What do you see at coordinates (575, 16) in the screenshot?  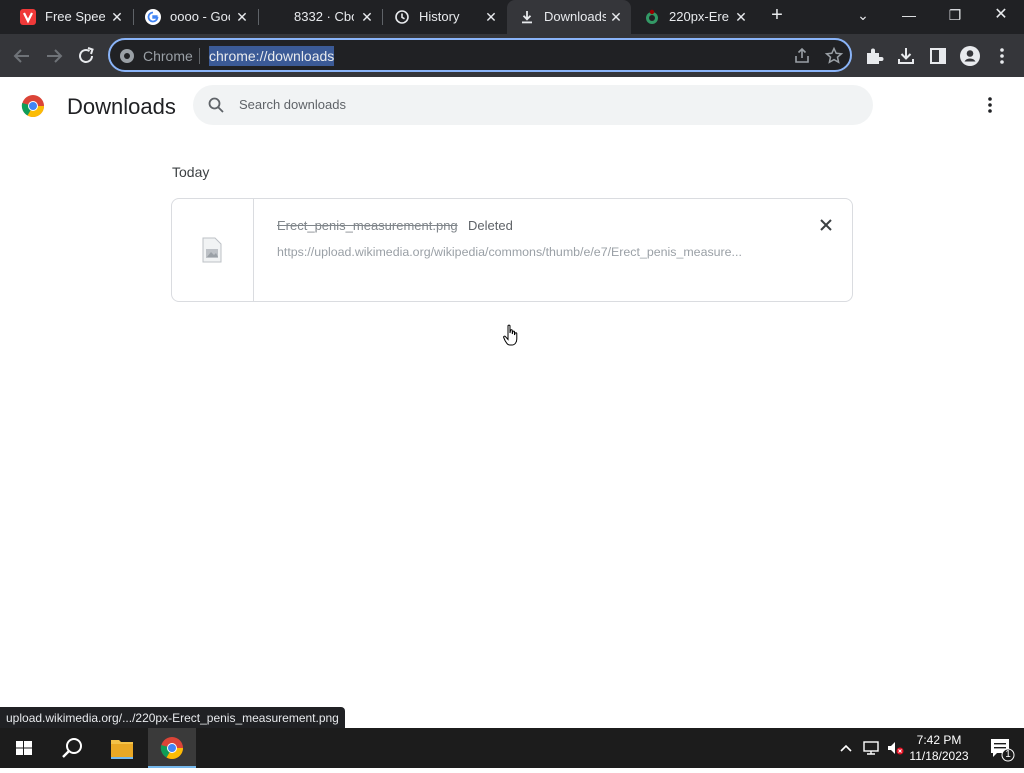 I see `tab-title: Downloads` at bounding box center [575, 16].